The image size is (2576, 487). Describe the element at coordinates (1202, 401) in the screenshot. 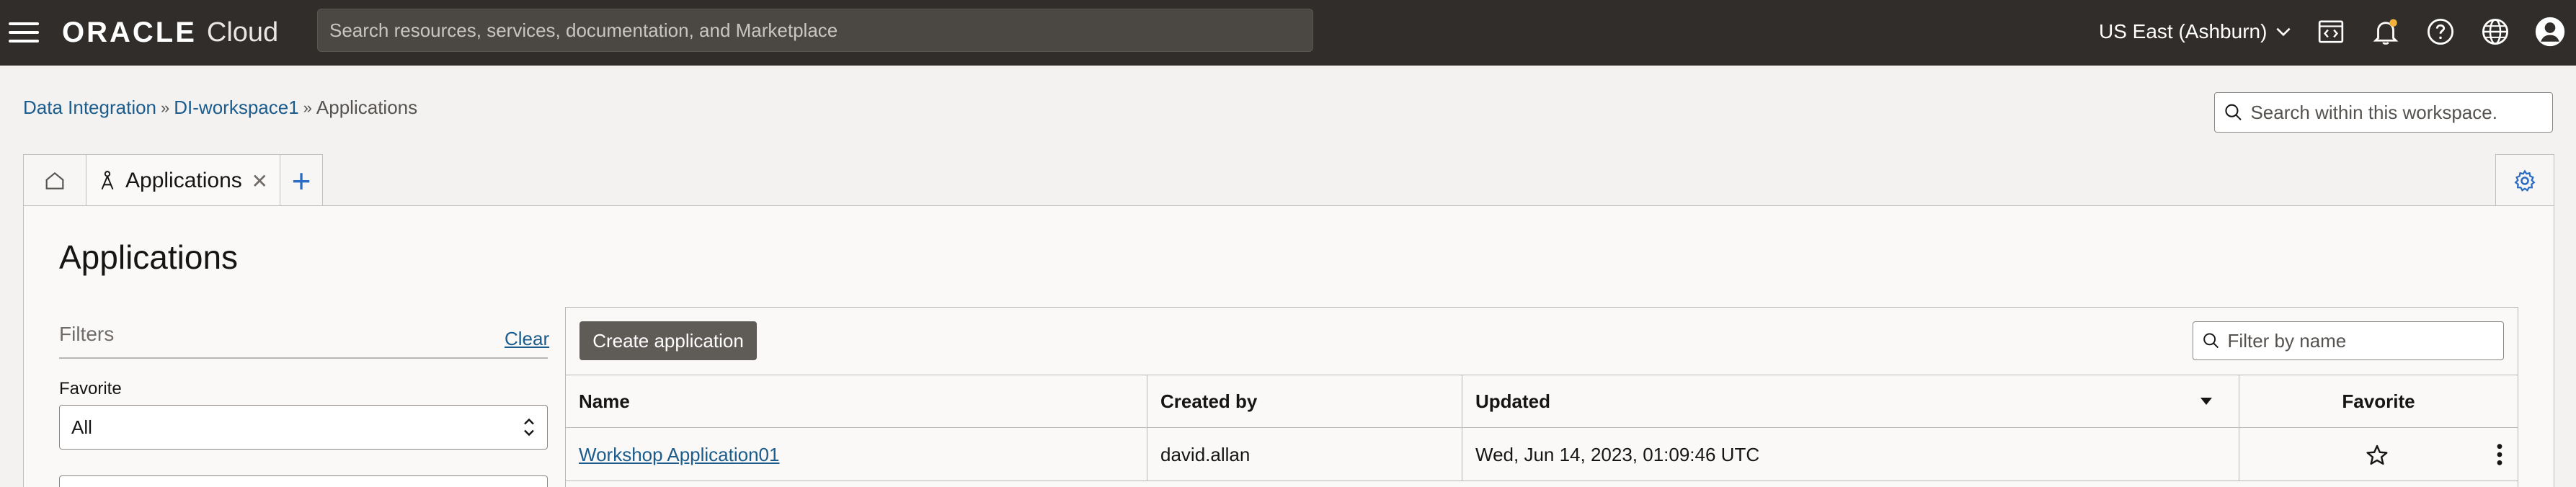

I see `column-header-created-by: Created by` at that location.